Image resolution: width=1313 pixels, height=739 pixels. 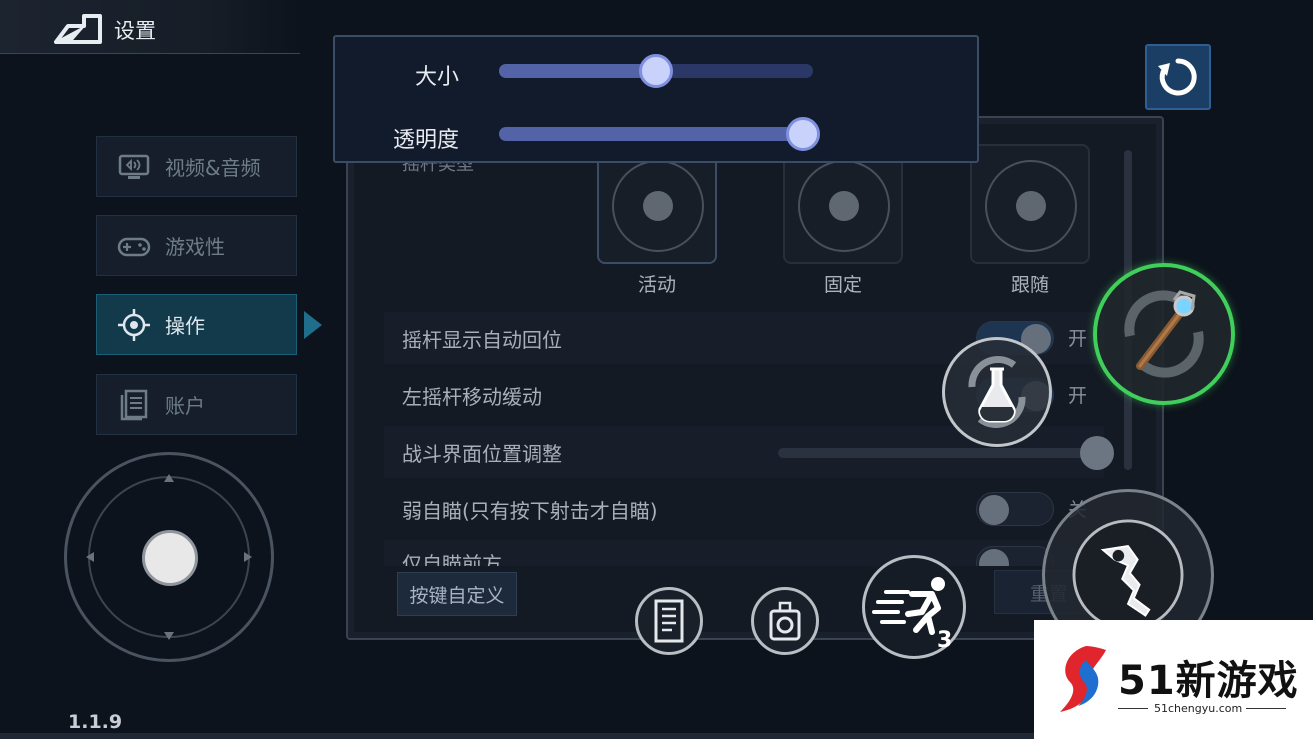 I want to click on setting-row-weak-aim: 弱自瞄(只有按下射击才自瞄) 关, so click(x=744, y=509).